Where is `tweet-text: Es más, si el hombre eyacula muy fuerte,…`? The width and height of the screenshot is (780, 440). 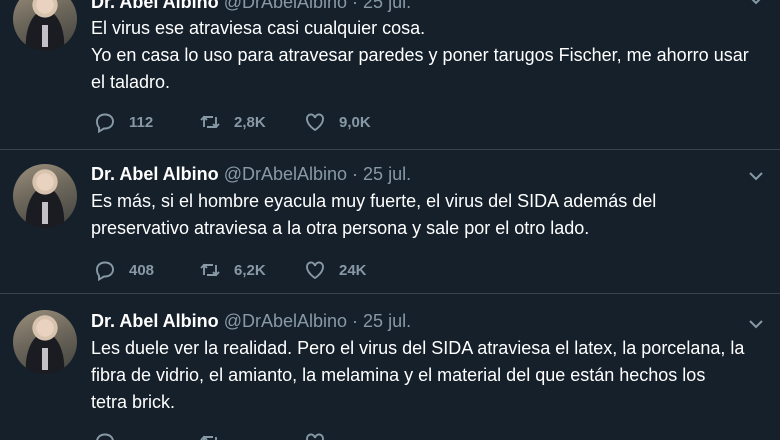 tweet-text: Es más, si el hombre eyacula muy fuerte,… is located at coordinates (431, 215).